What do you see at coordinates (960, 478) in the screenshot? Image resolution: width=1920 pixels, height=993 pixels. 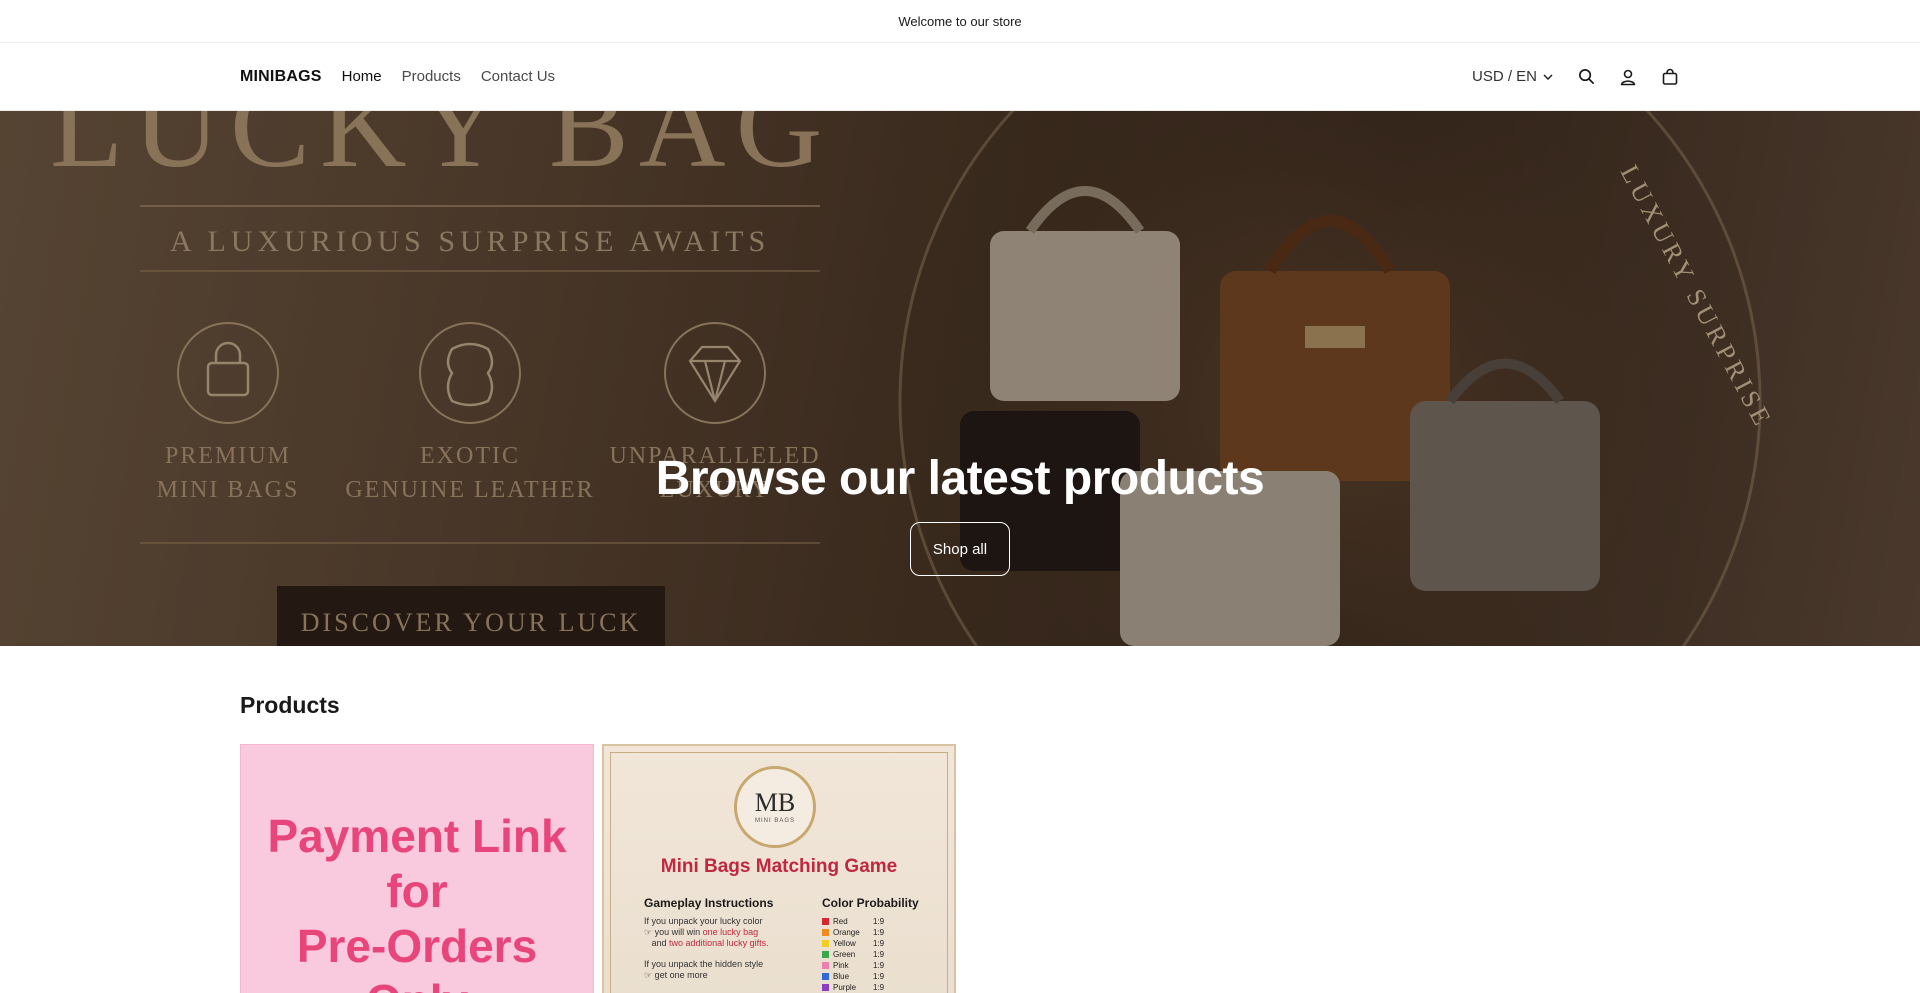 I see `hero-title: Browse our latest products` at bounding box center [960, 478].